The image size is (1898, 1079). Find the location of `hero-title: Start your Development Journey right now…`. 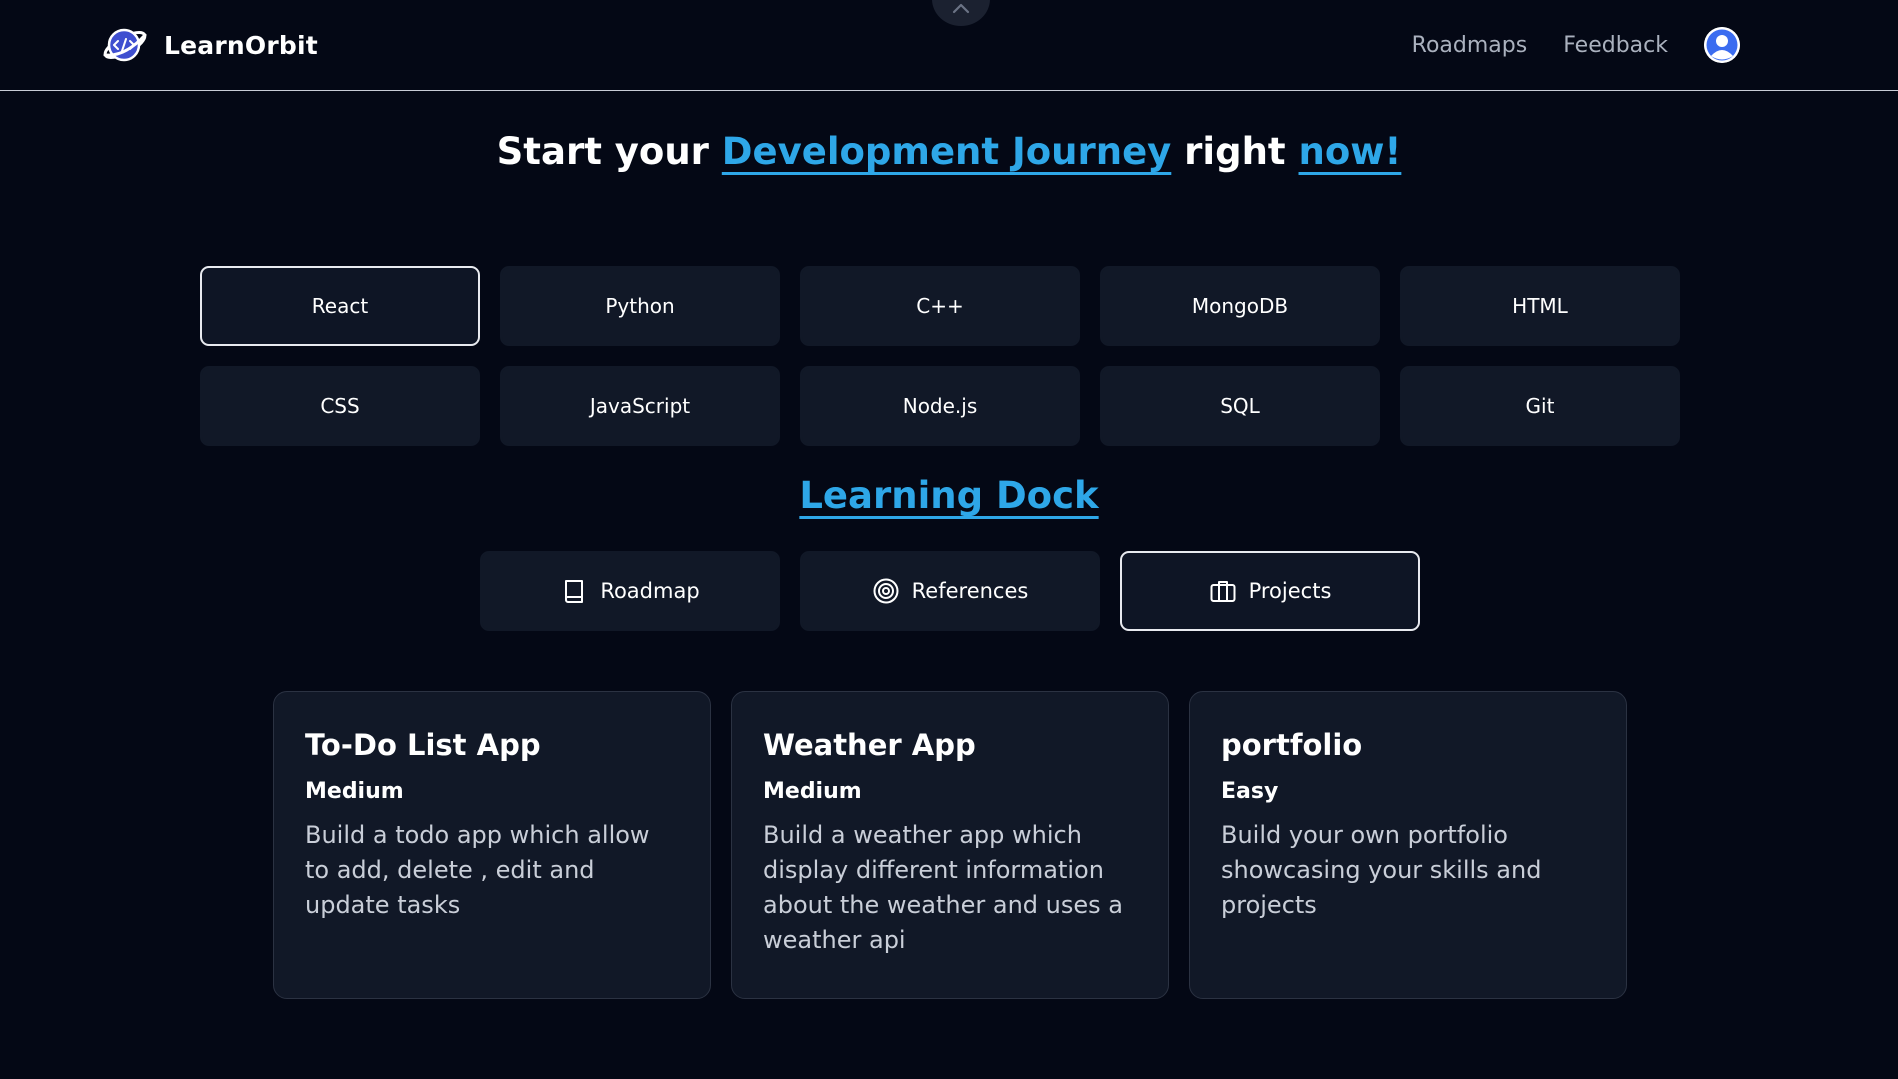

hero-title: Start your Development Journey right now… is located at coordinates (949, 151).